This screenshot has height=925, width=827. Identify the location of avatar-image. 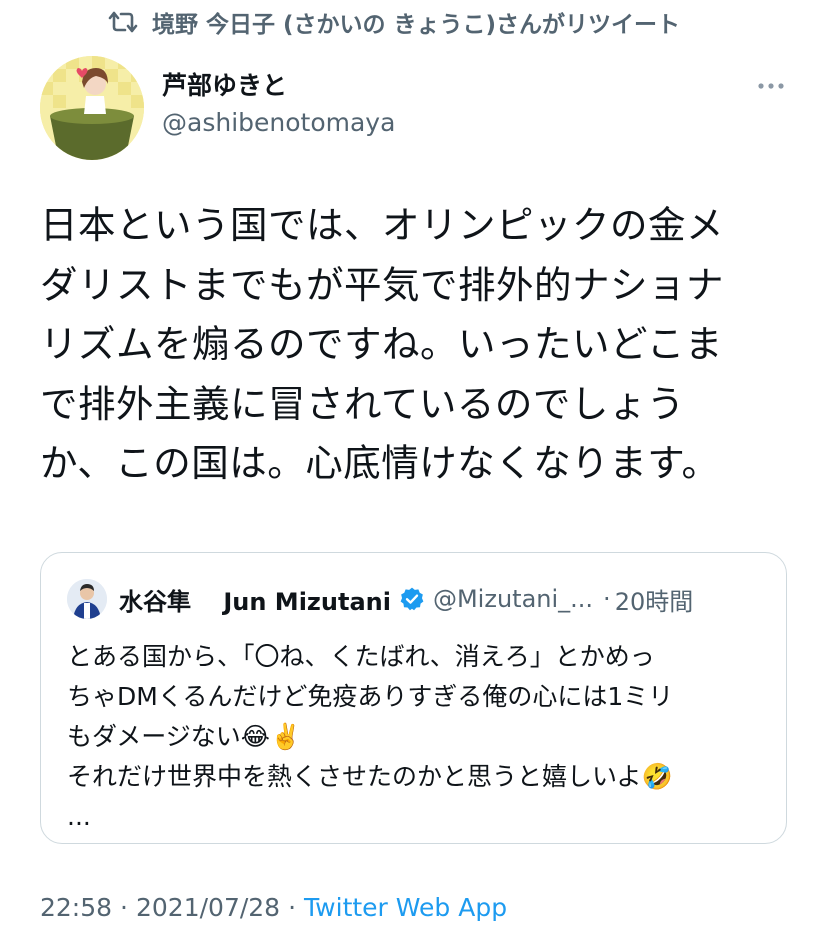
(92, 108).